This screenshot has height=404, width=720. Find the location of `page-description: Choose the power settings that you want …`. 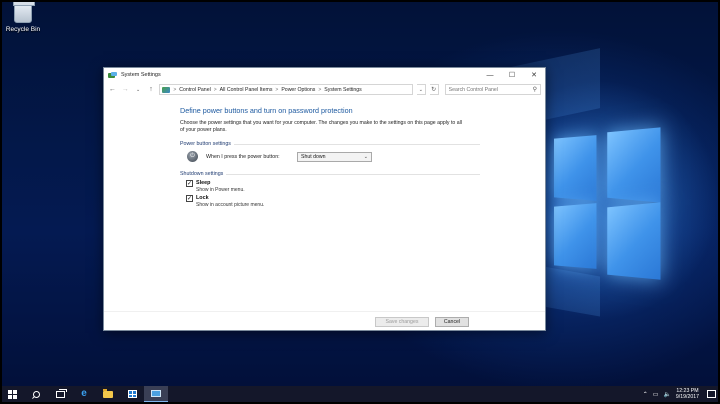

page-description: Choose the power settings that you want … is located at coordinates (323, 127).